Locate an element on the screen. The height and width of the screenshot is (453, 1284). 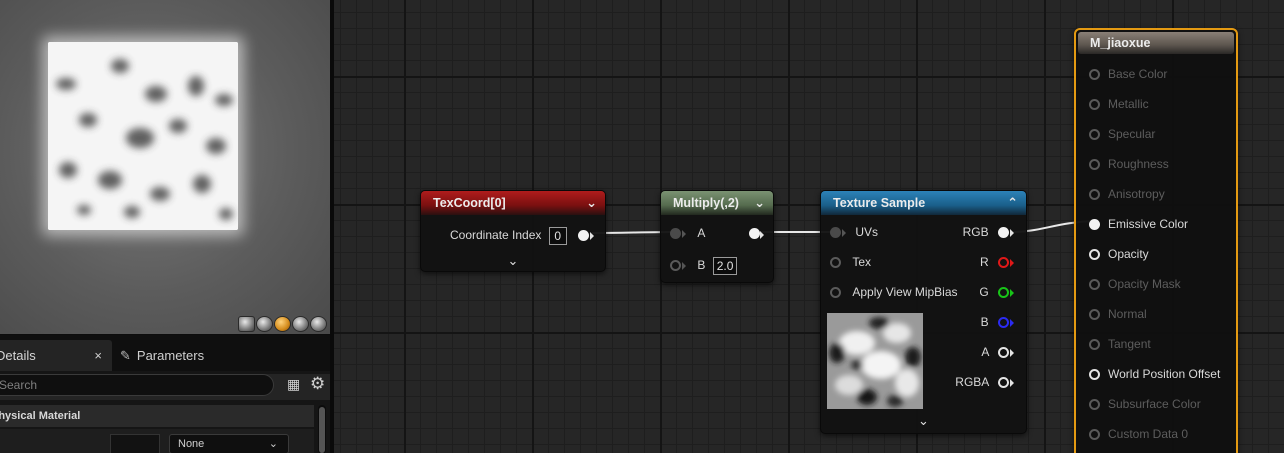
output-pin-b is located at coordinates (1003, 323).